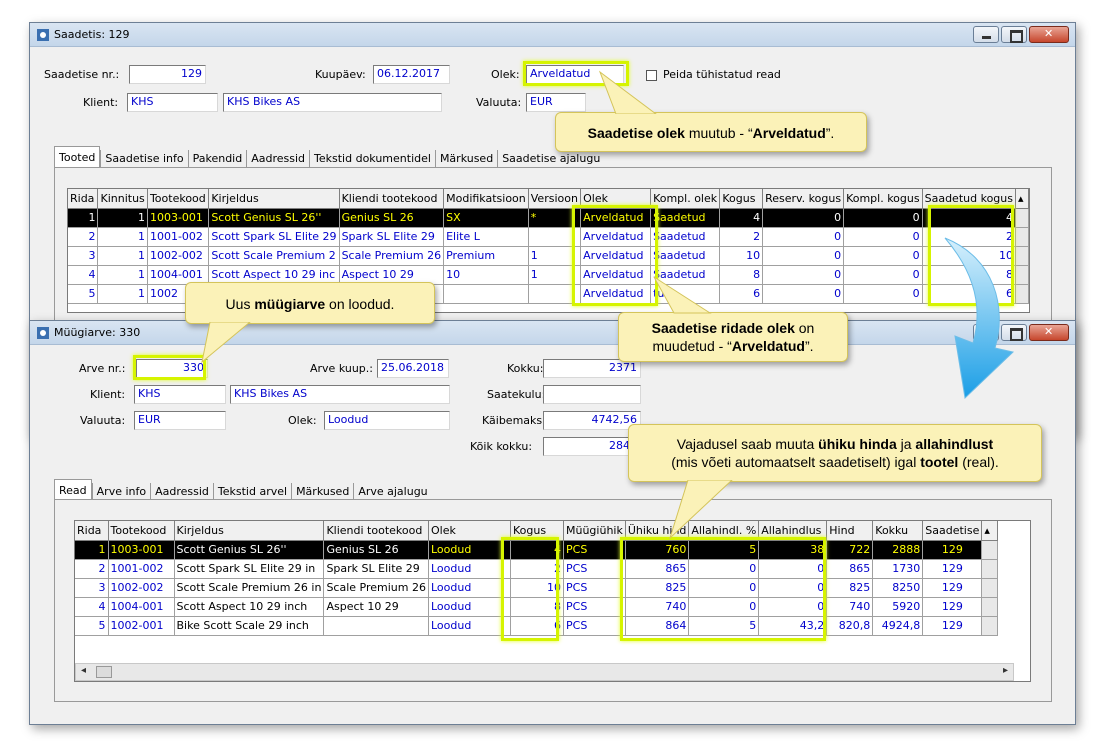 This screenshot has width=1099, height=748. What do you see at coordinates (898, 626) in the screenshot?
I see `cell-kokku: 4924,8` at bounding box center [898, 626].